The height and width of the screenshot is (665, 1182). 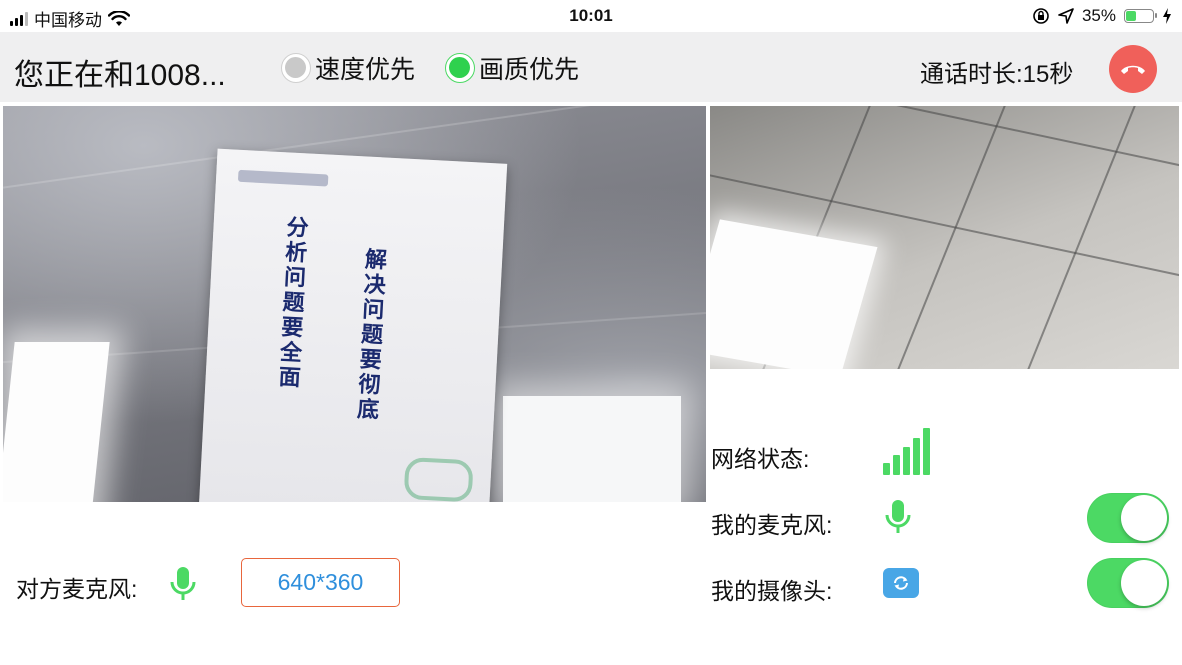 I want to click on radio-speed, so click(x=296, y=68).